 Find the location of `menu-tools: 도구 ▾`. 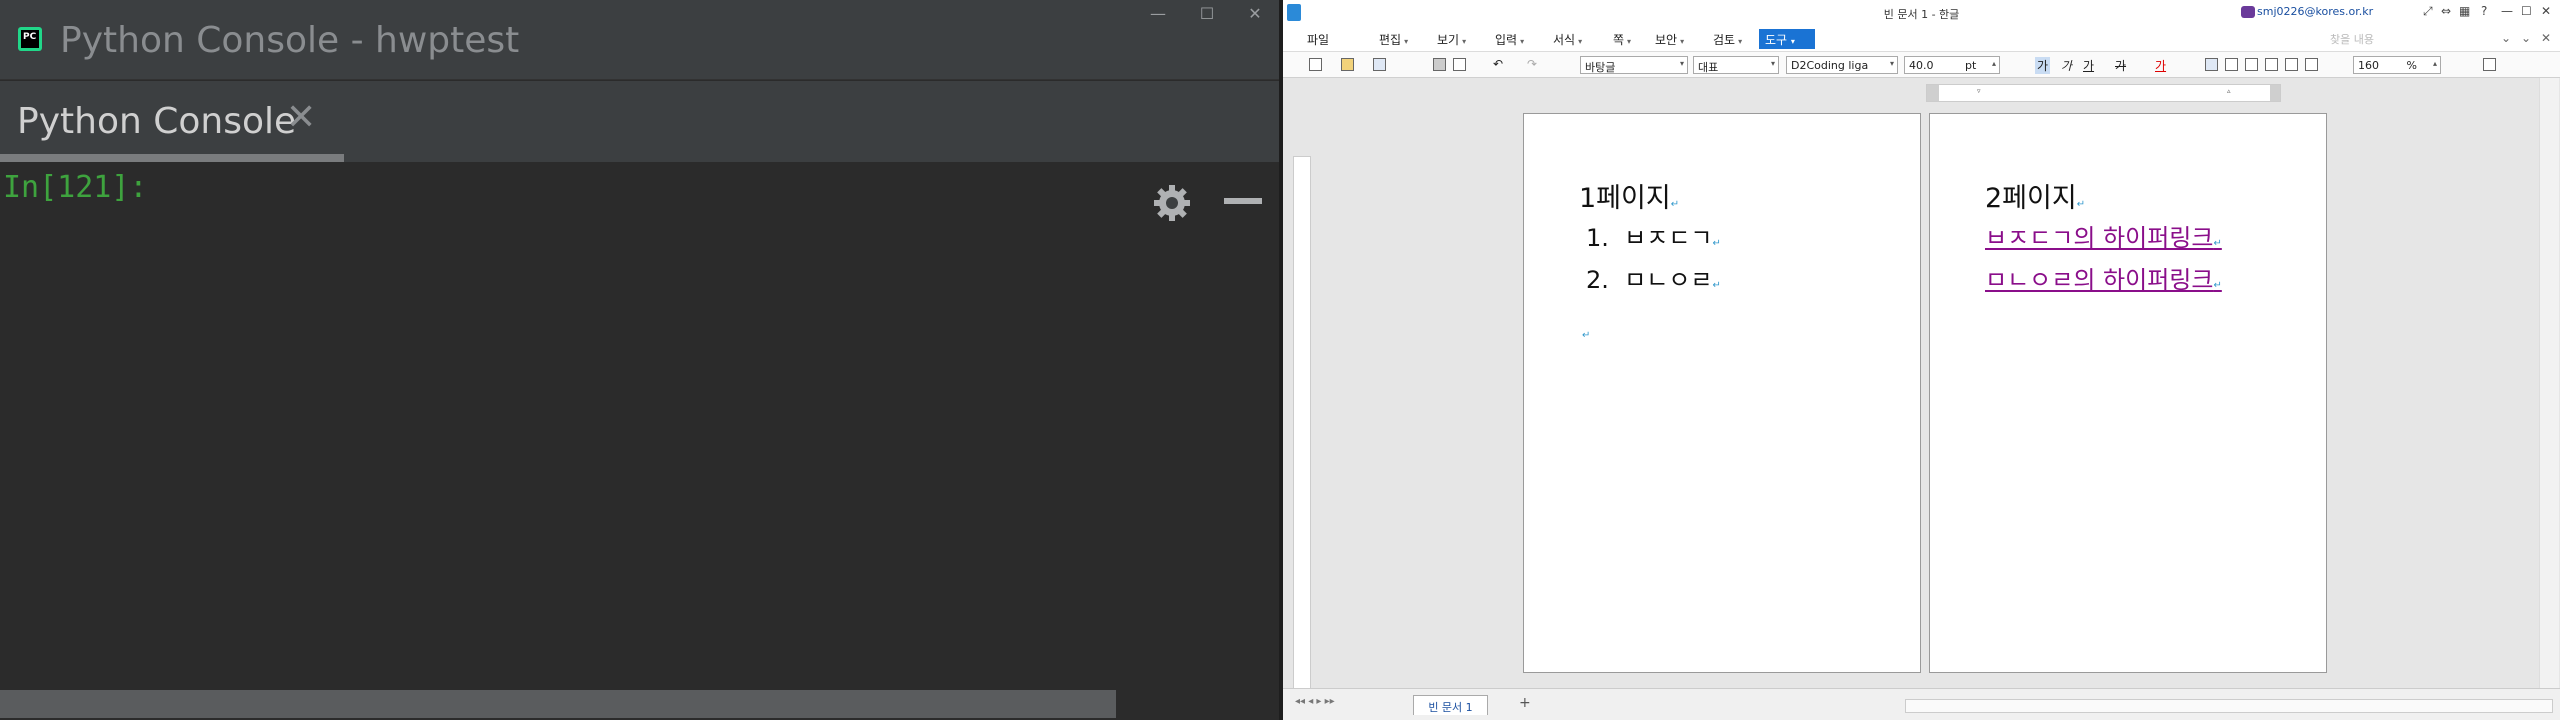

menu-tools: 도구 ▾ is located at coordinates (1787, 39).